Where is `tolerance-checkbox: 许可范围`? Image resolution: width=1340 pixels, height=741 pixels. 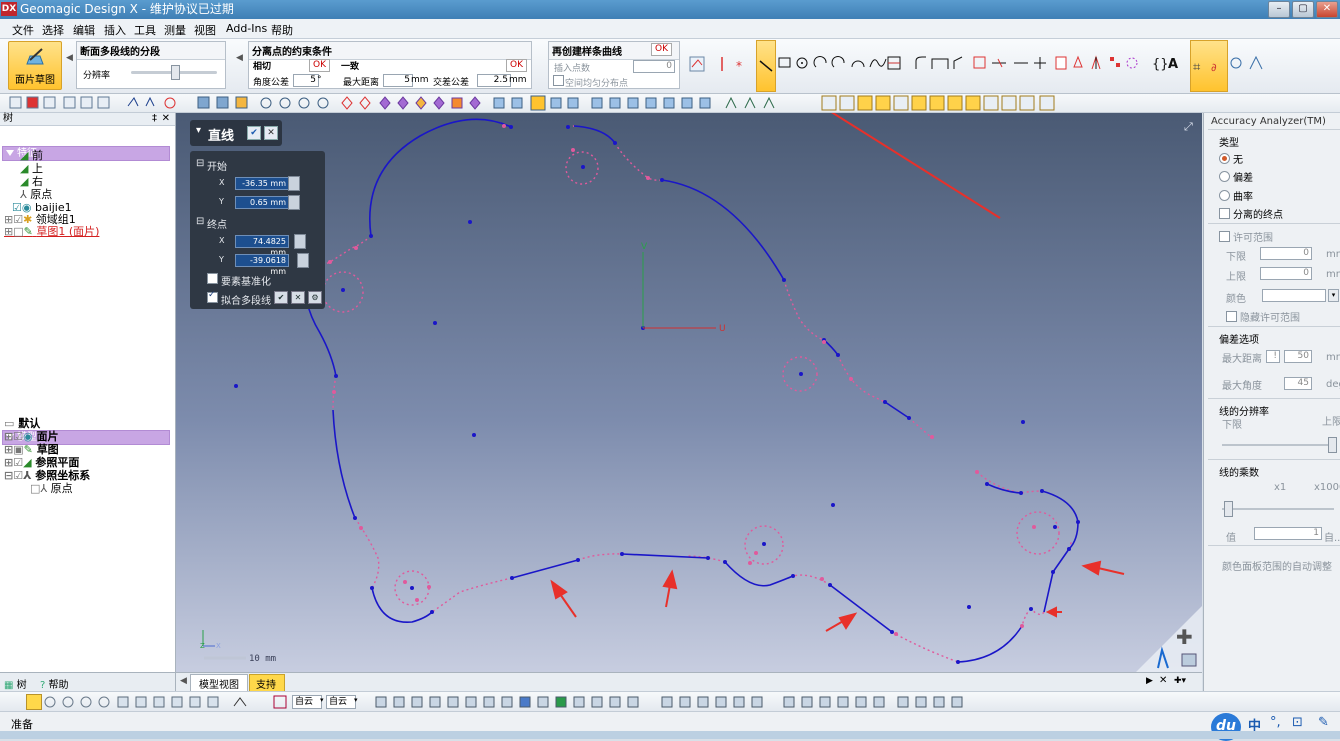 tolerance-checkbox: 许可范围 is located at coordinates (1246, 236).